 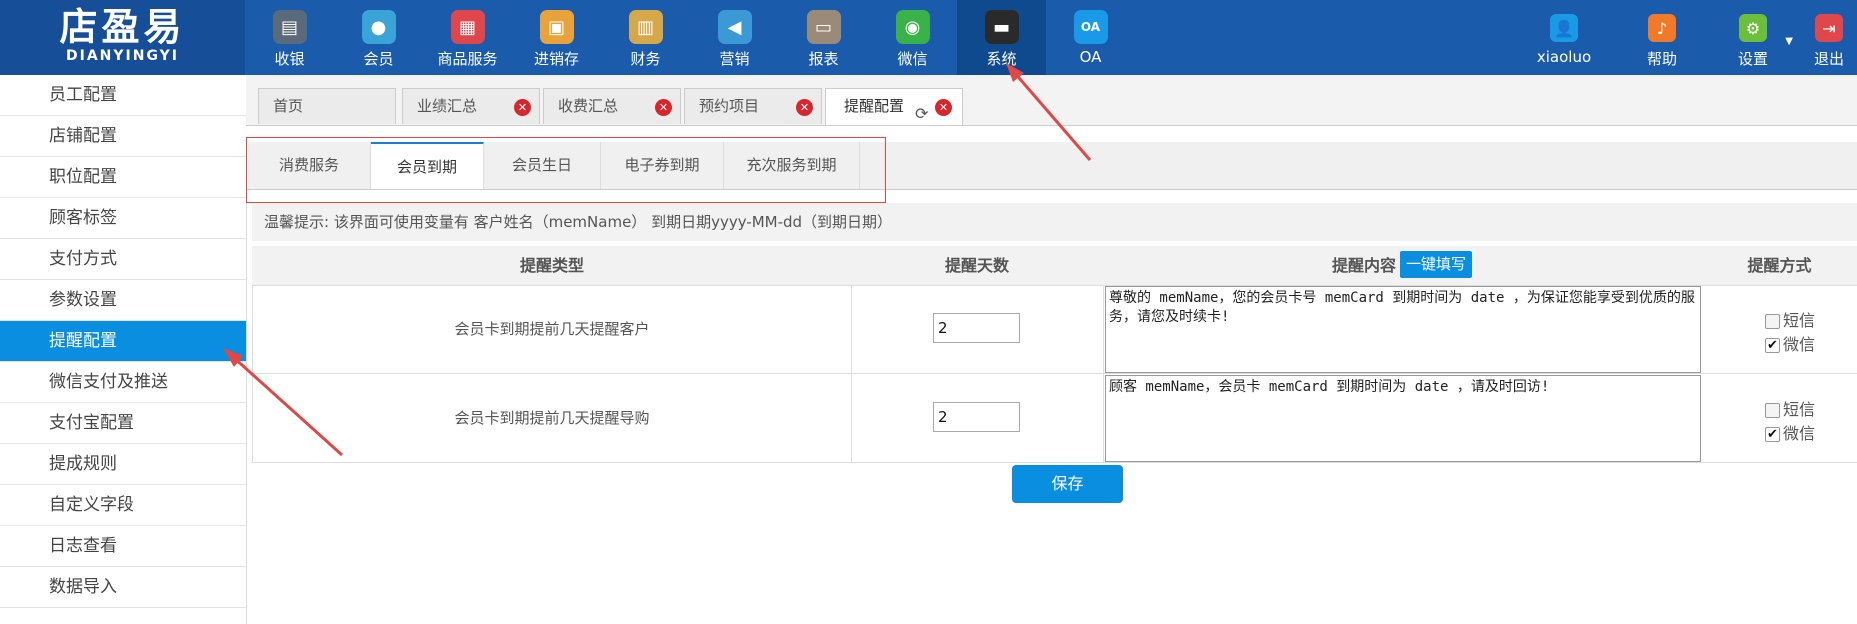 I want to click on tab-home: 首页, so click(x=327, y=106).